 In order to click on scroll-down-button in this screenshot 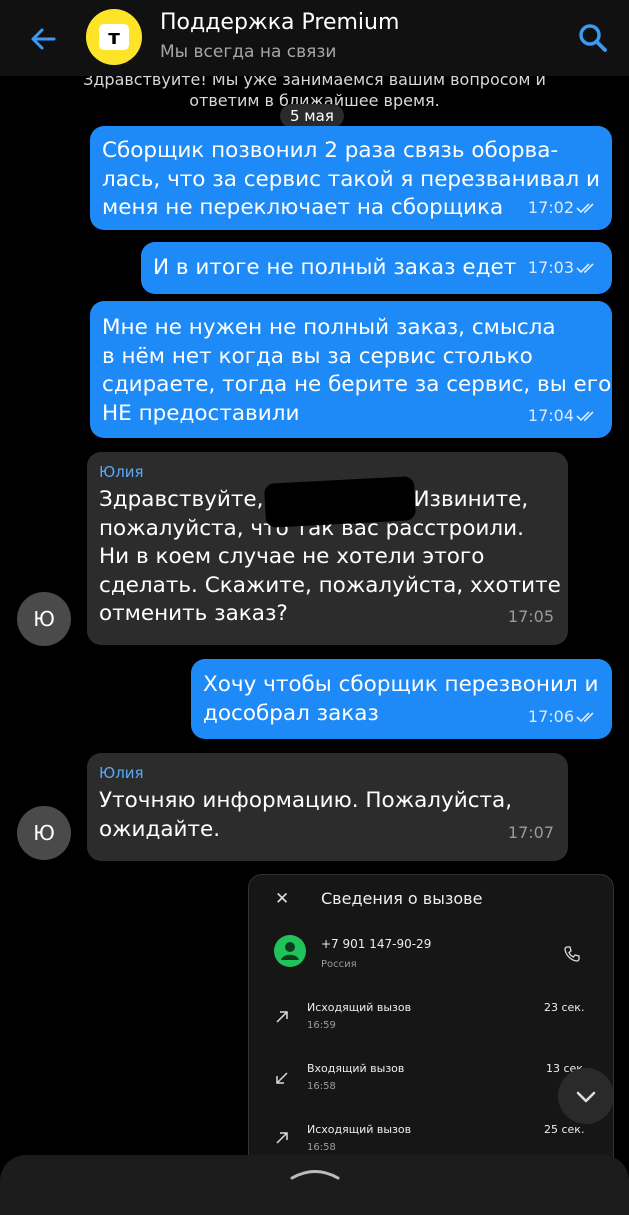, I will do `click(586, 1096)`.